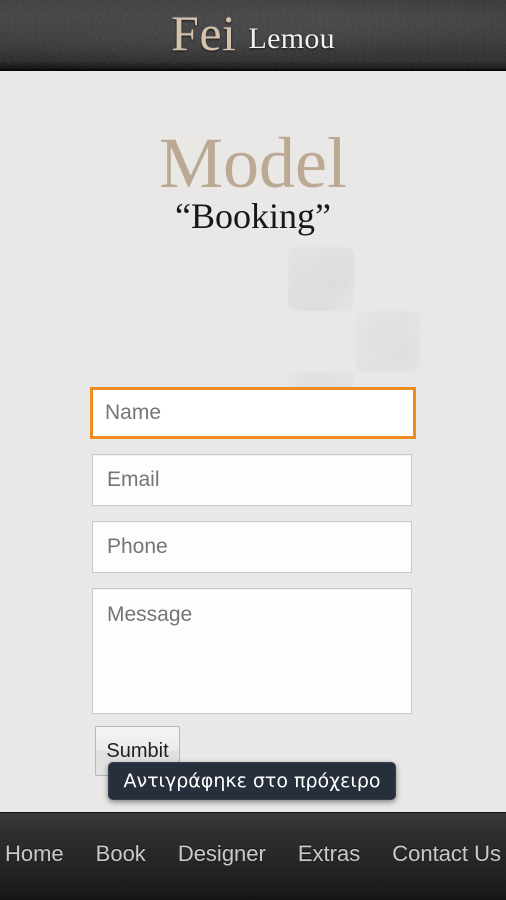  Describe the element at coordinates (121, 854) in the screenshot. I see `nav-item-book: Book` at that location.